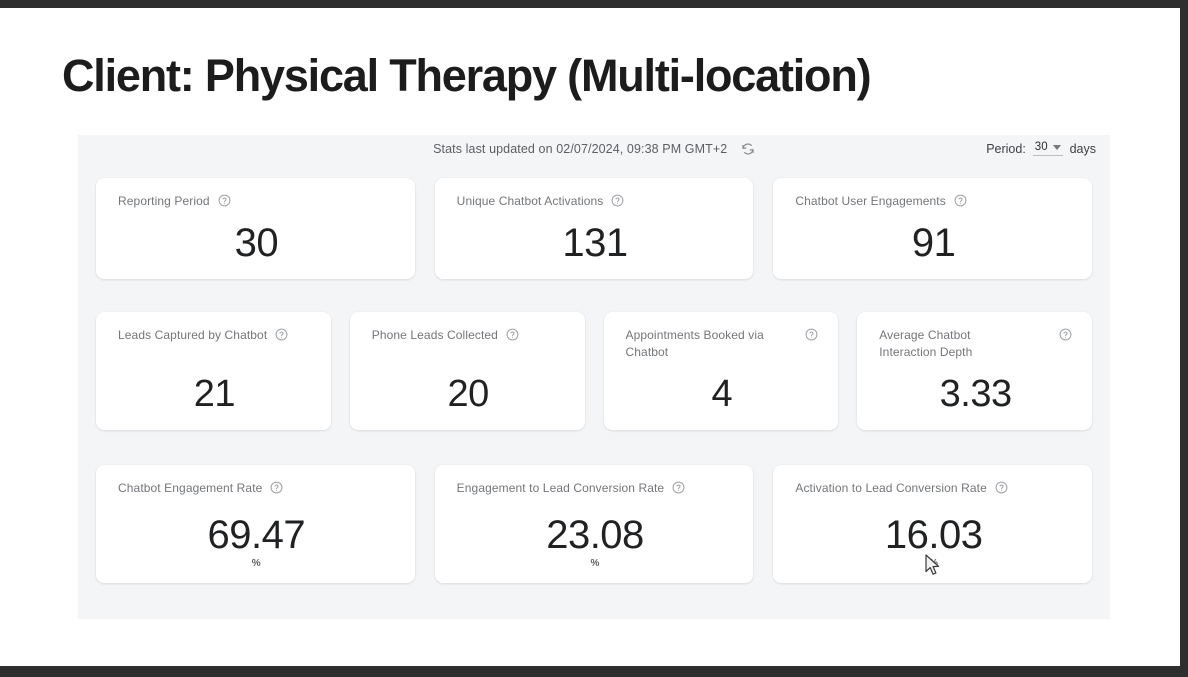  I want to click on card-value-wrap: 3.33, so click(975, 389).